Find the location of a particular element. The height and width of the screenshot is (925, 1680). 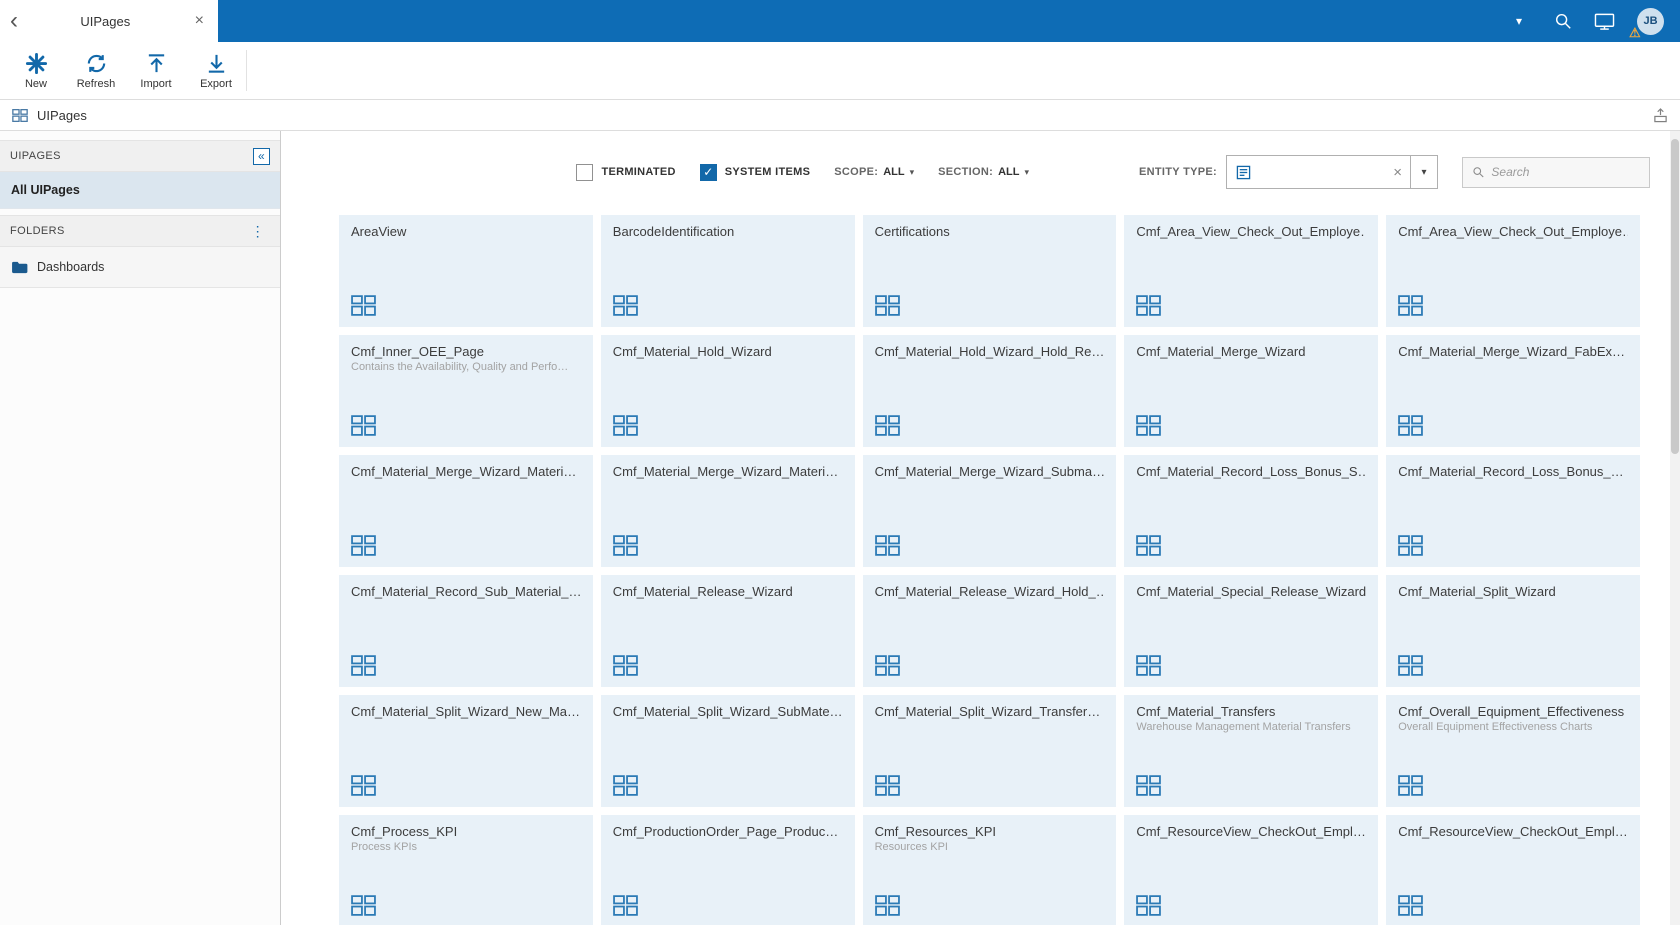

uipage-tile: Cmf_Material_Special_Release_Wizard is located at coordinates (1251, 631).